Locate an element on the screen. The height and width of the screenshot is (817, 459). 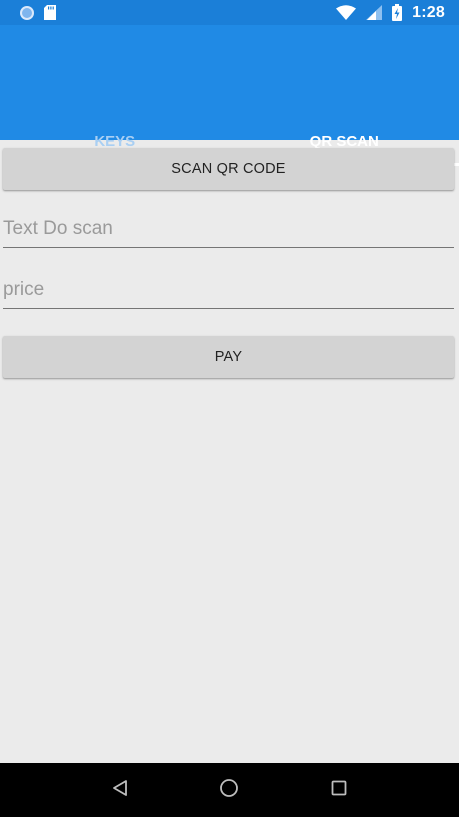
scan-text-input is located at coordinates (228, 229).